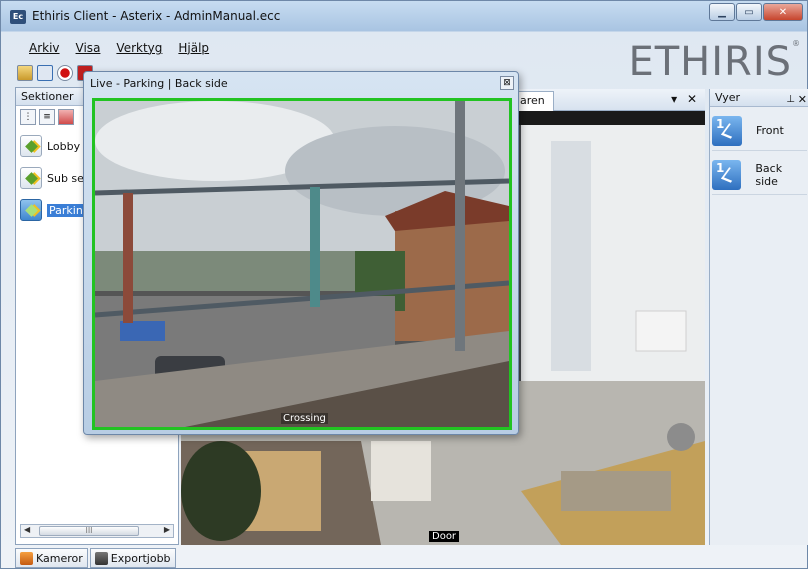  I want to click on delete-view-icon, so click(66, 117).